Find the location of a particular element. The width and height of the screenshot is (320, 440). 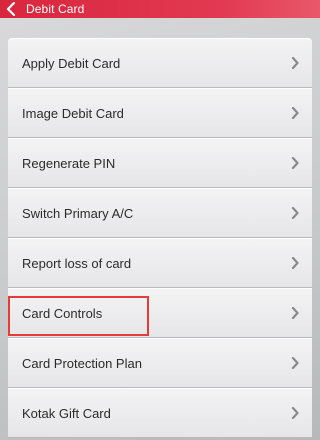

back-button is located at coordinates (11, 9).